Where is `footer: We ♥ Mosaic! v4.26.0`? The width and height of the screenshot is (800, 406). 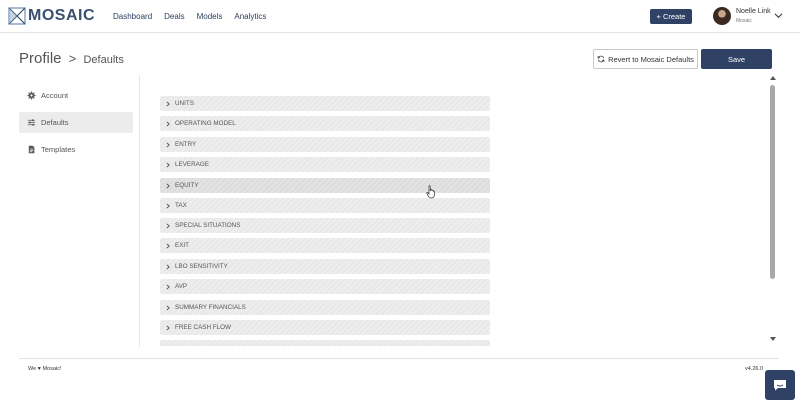
footer: We ♥ Mosaic! v4.26.0 is located at coordinates (399, 369).